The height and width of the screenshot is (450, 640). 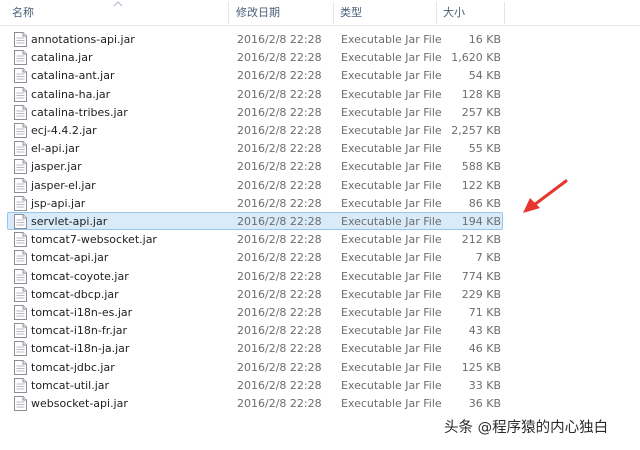 I want to click on column-header-bar: 名称 修改日期 类型 大小, so click(x=320, y=13).